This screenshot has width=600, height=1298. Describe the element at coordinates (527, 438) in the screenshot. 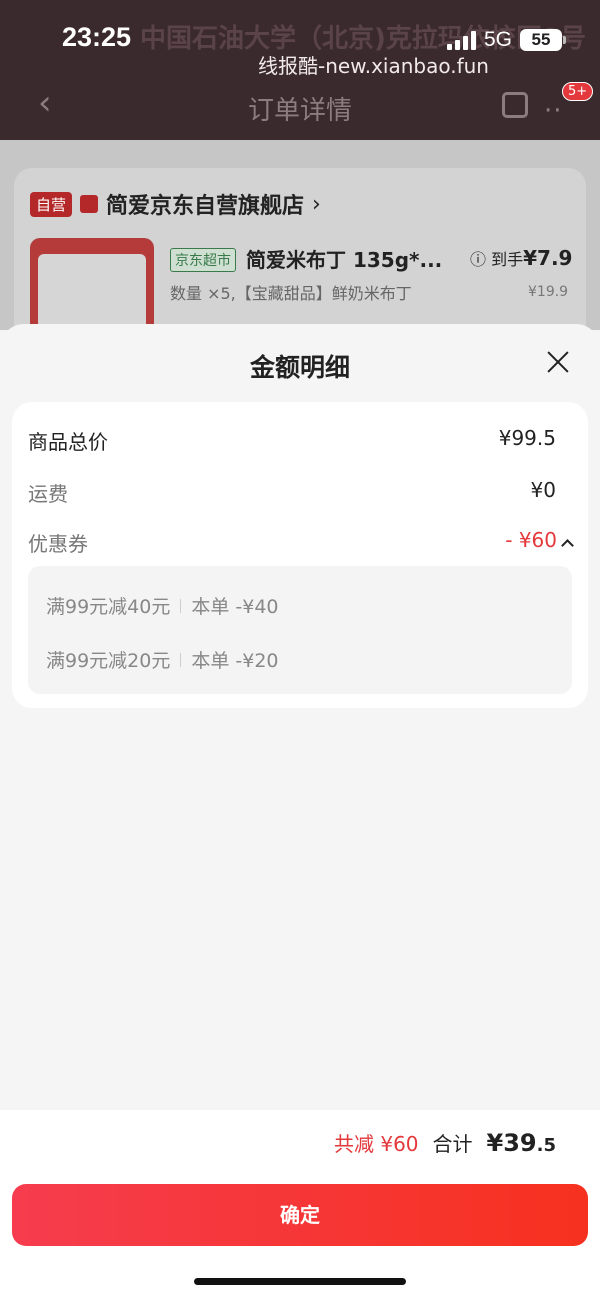

I see `subtotal-value: ¥99.5` at that location.